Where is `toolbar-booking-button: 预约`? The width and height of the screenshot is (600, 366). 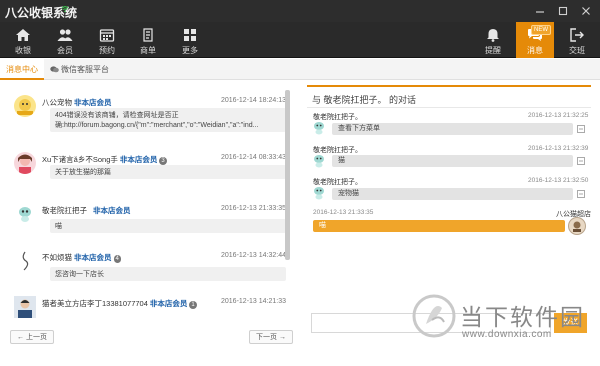 toolbar-booking-button: 预约 is located at coordinates (107, 40).